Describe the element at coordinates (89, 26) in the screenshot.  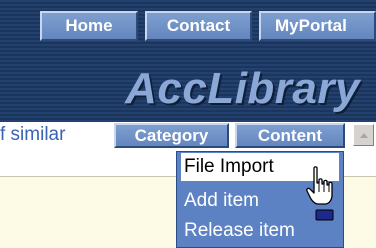
I see `home-button: Home` at that location.